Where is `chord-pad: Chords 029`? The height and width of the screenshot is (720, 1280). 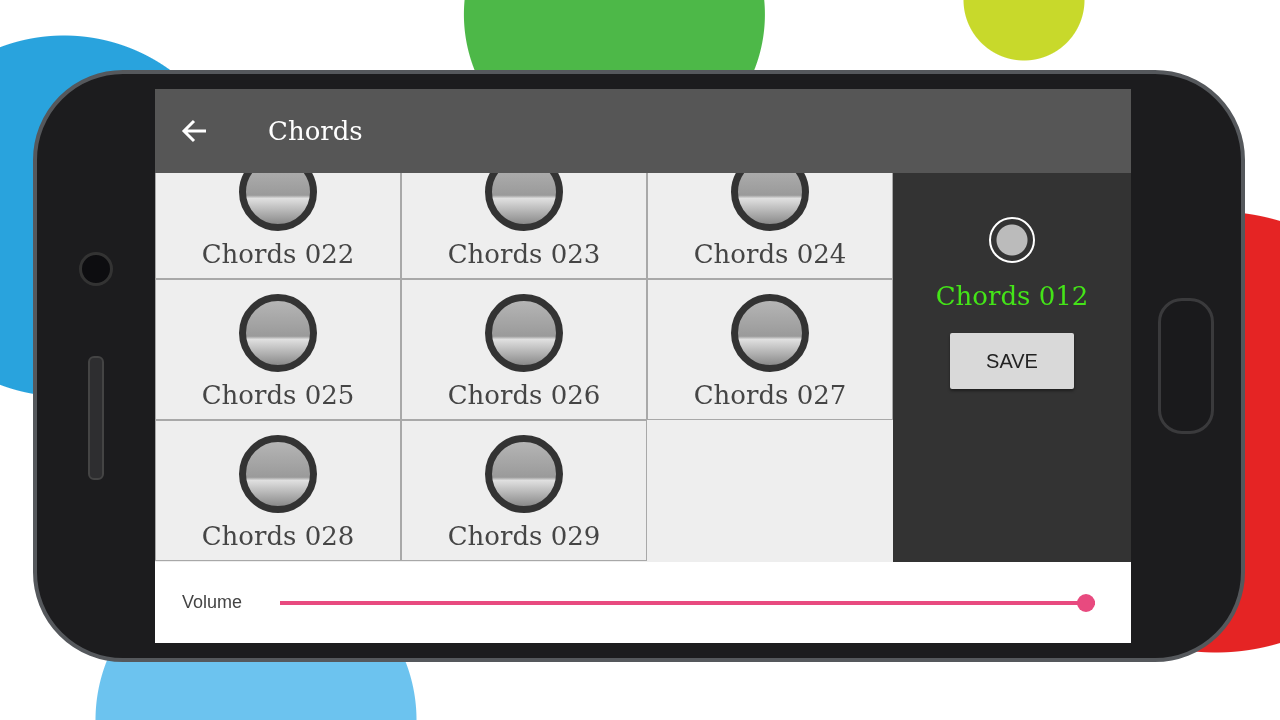
chord-pad: Chords 029 is located at coordinates (524, 490).